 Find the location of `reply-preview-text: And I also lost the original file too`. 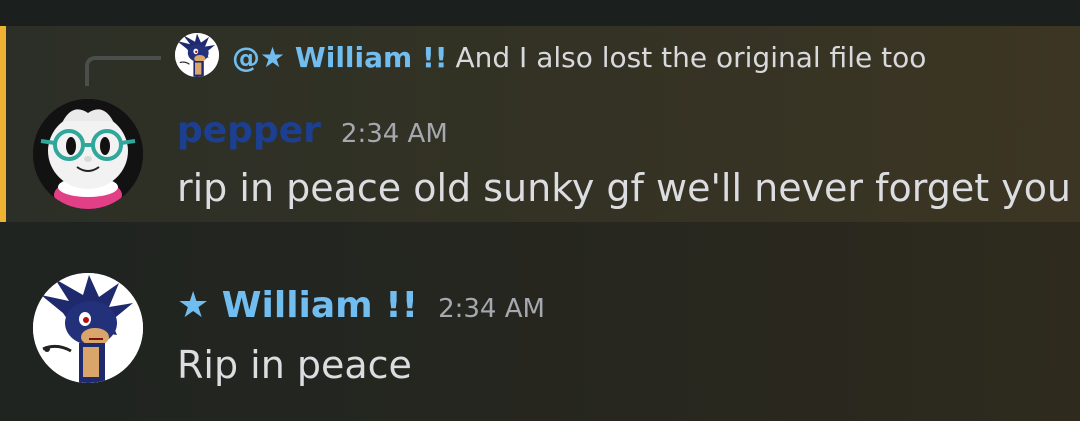

reply-preview-text: And I also lost the original file too is located at coordinates (691, 57).